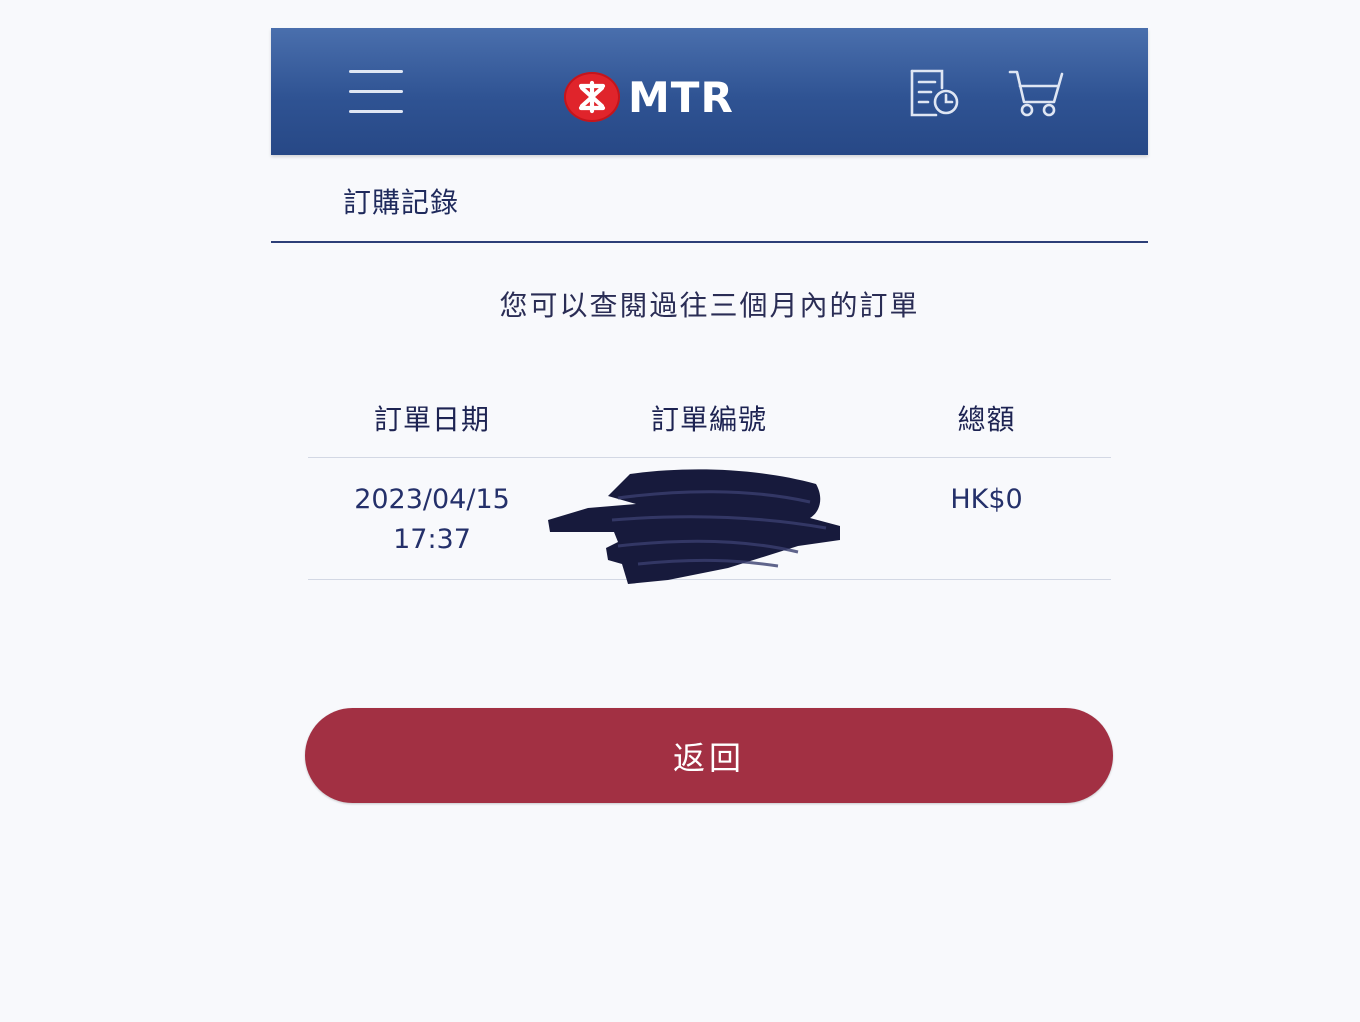 Image resolution: width=1360 pixels, height=1022 pixels. I want to click on column-header-total: 總額, so click(986, 419).